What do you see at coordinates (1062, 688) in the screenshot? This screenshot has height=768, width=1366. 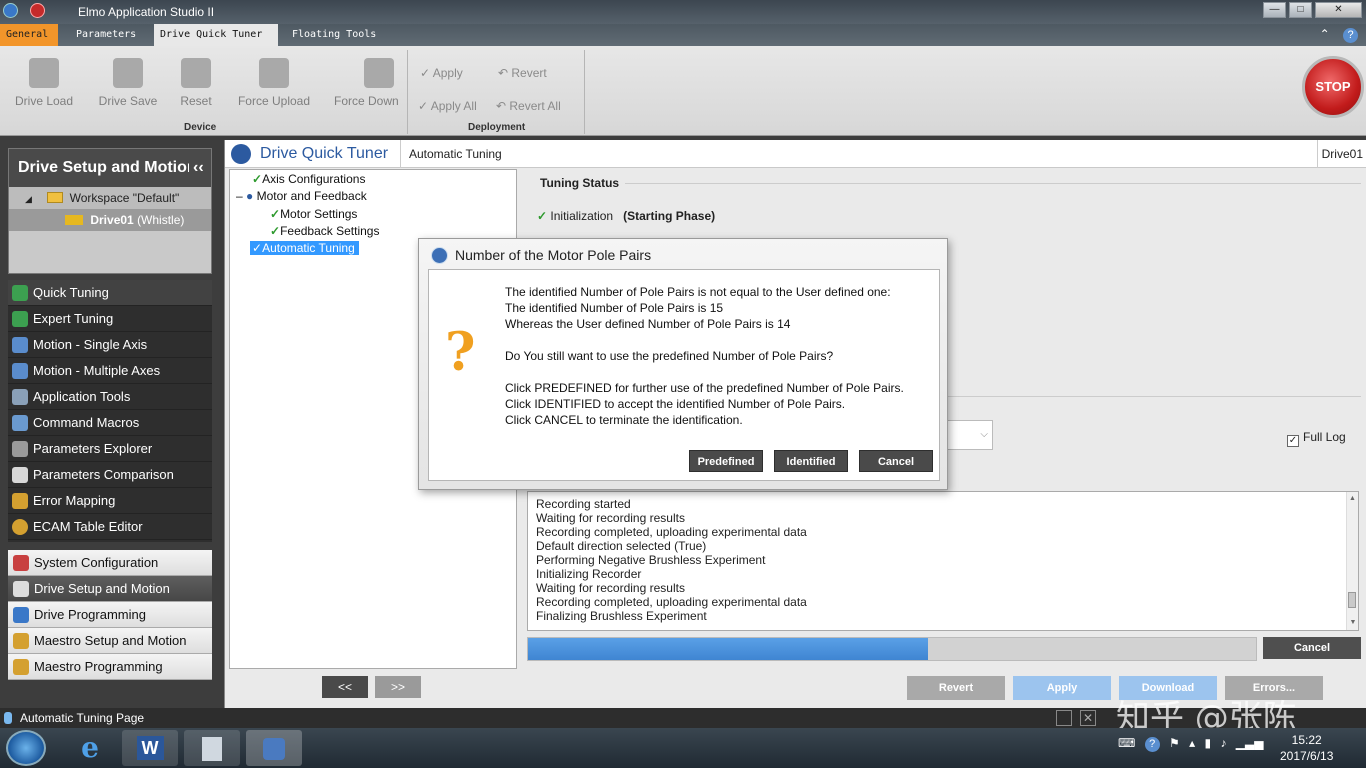 I see `apply-button: Apply` at bounding box center [1062, 688].